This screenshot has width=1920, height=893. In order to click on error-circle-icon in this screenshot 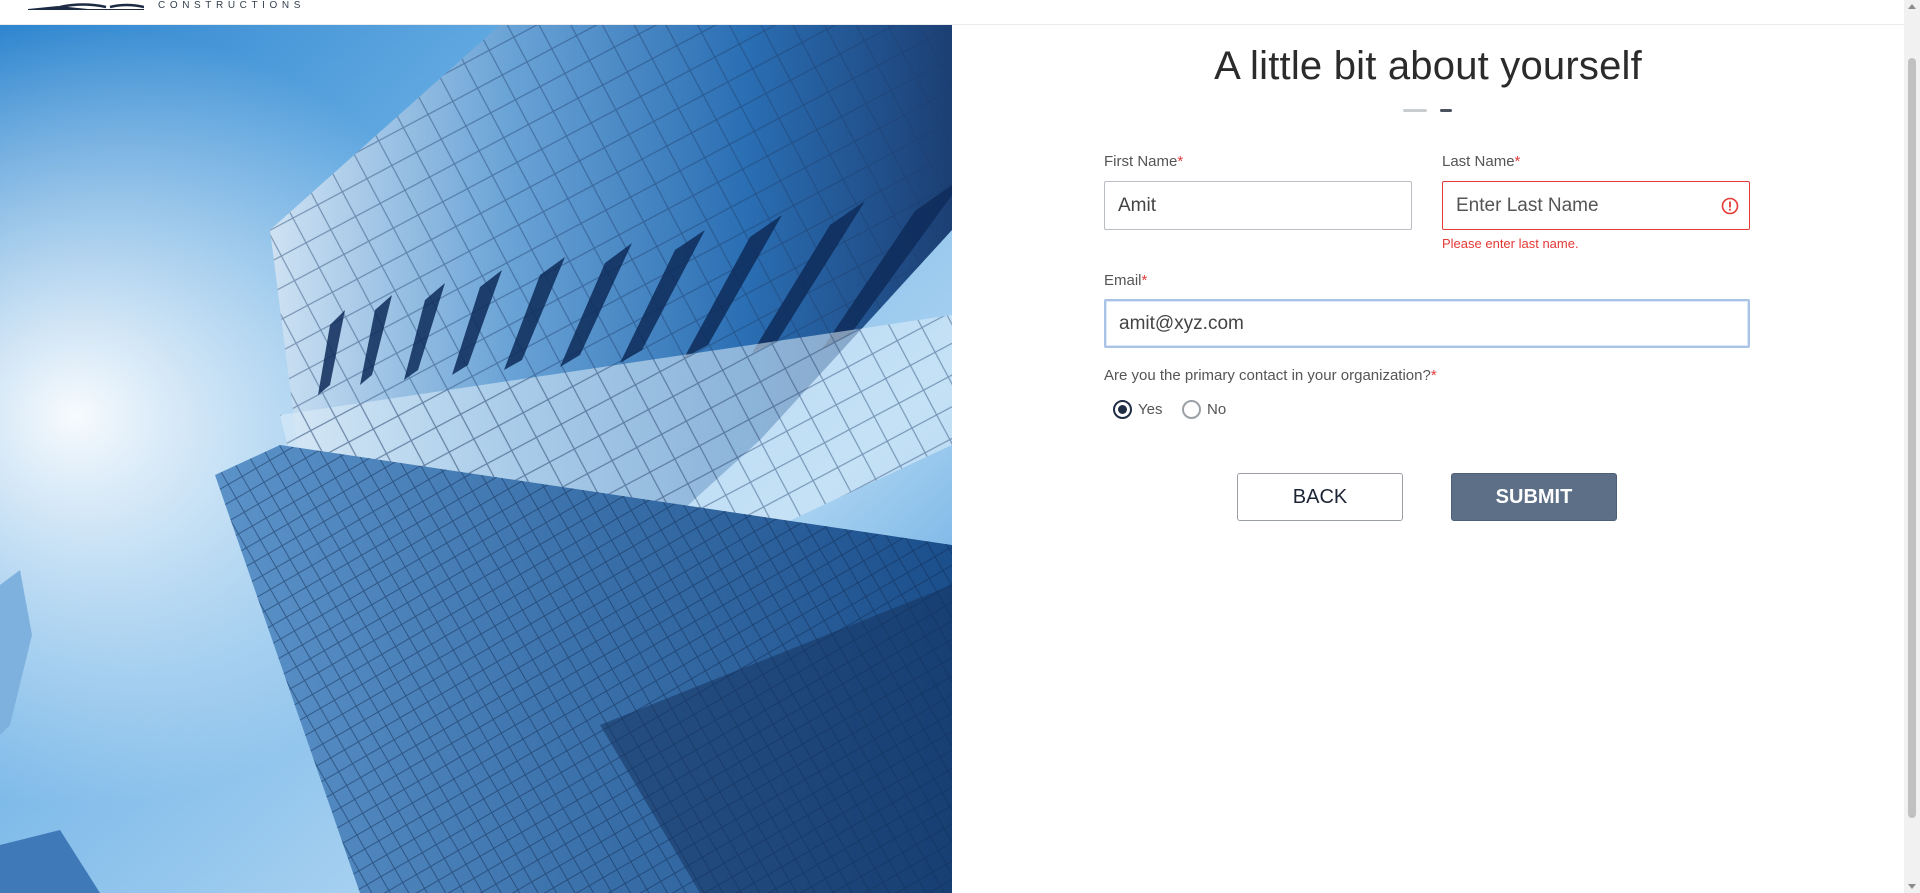, I will do `click(1730, 206)`.